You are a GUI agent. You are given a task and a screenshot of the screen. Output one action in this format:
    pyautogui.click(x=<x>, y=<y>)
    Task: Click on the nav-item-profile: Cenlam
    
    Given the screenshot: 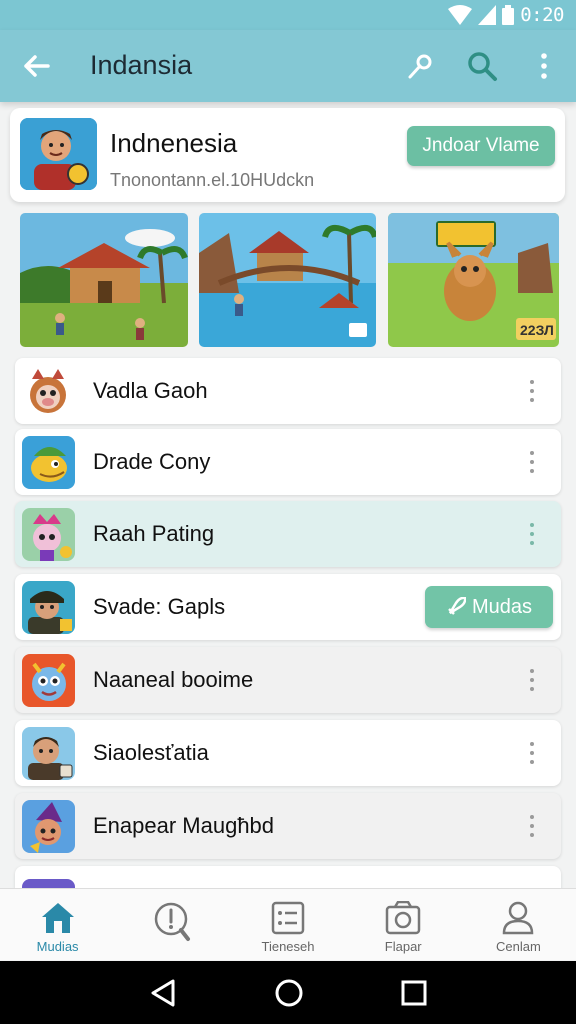 What is the action you would take?
    pyautogui.click(x=518, y=924)
    